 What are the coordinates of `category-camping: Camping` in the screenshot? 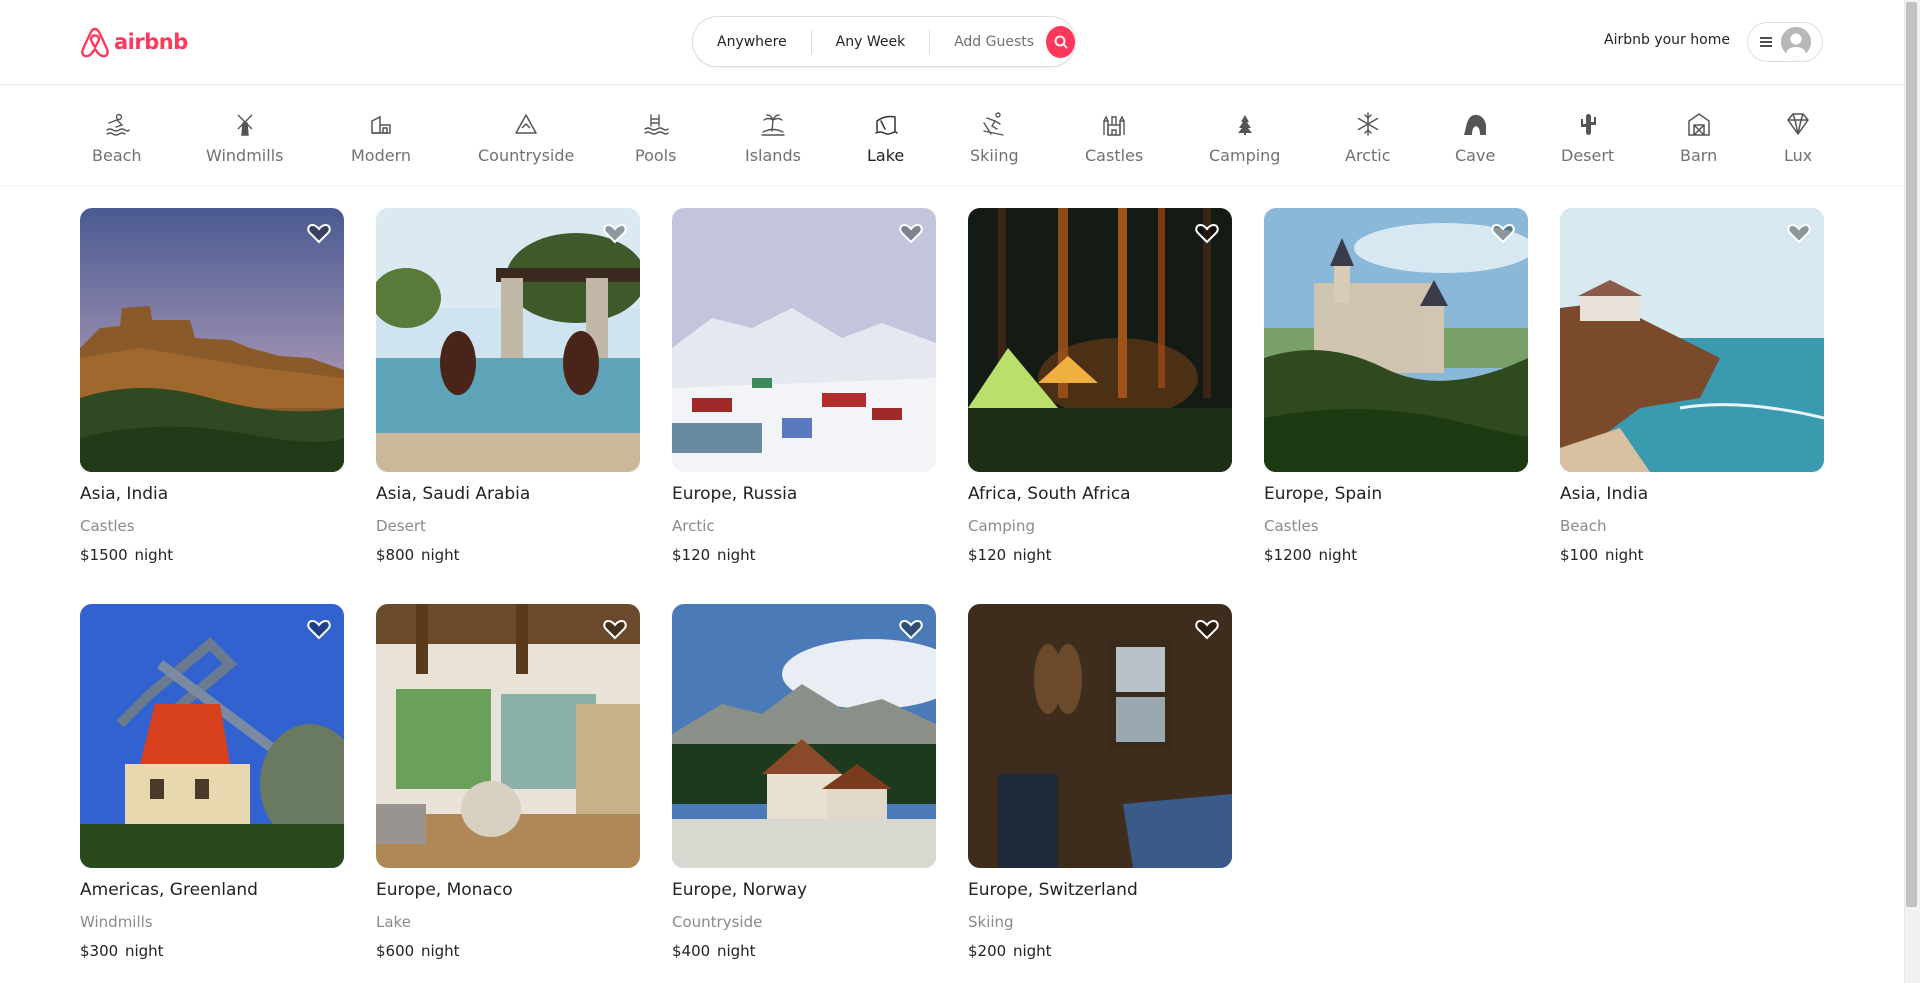 It's located at (1244, 138).